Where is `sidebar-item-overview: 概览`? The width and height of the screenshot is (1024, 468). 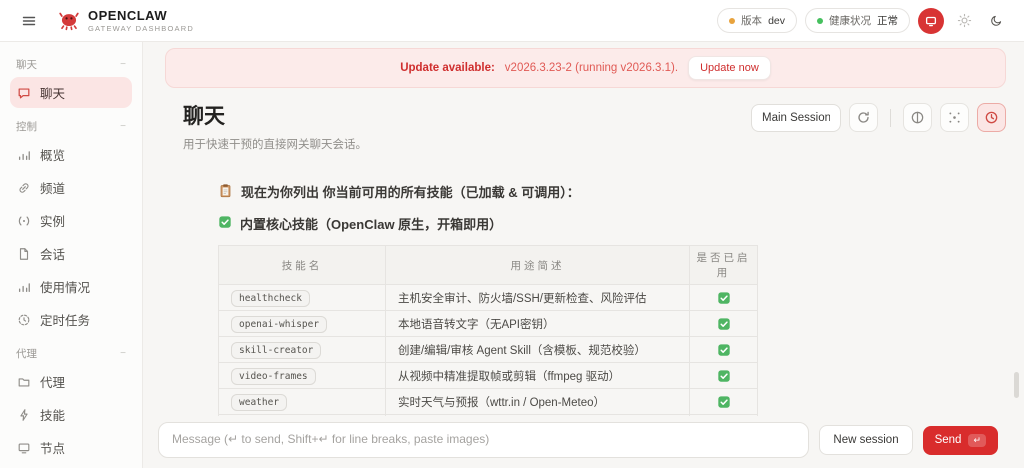 sidebar-item-overview: 概览 is located at coordinates (71, 154).